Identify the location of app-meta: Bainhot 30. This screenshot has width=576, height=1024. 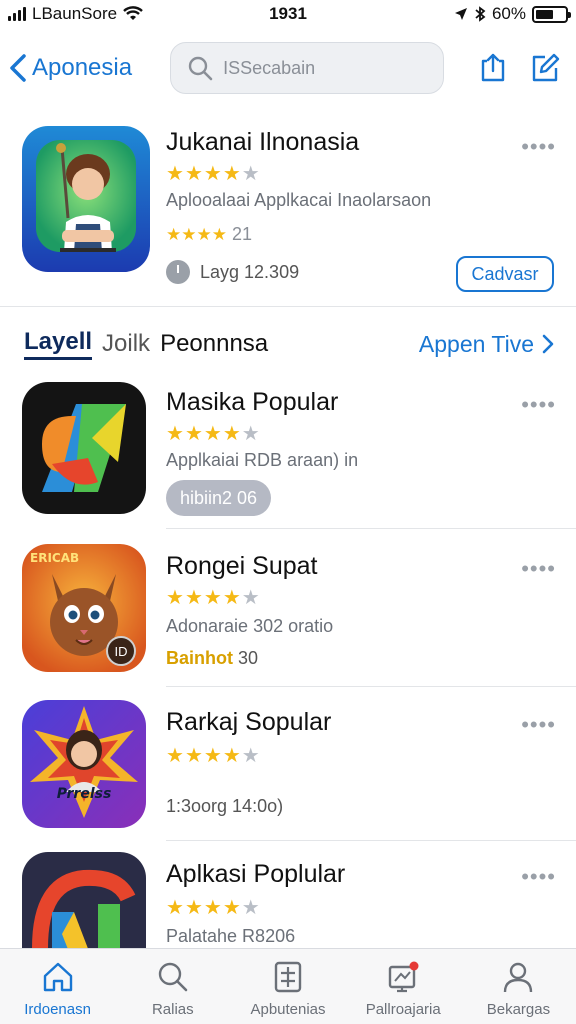
(212, 658).